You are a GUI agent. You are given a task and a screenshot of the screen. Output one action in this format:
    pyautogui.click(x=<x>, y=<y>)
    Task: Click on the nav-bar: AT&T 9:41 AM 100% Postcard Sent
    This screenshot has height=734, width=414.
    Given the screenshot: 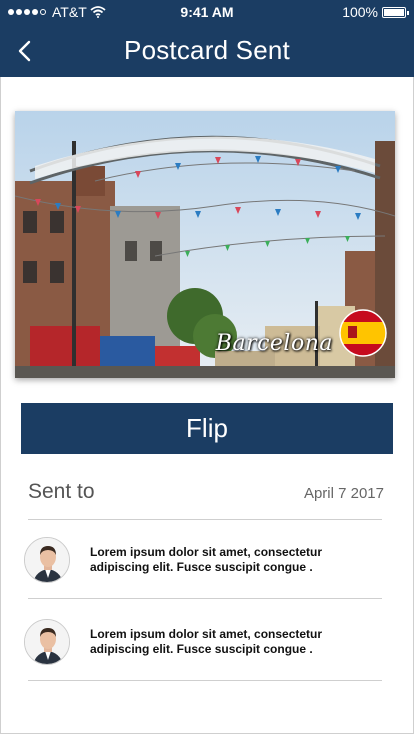 What is the action you would take?
    pyautogui.click(x=207, y=38)
    